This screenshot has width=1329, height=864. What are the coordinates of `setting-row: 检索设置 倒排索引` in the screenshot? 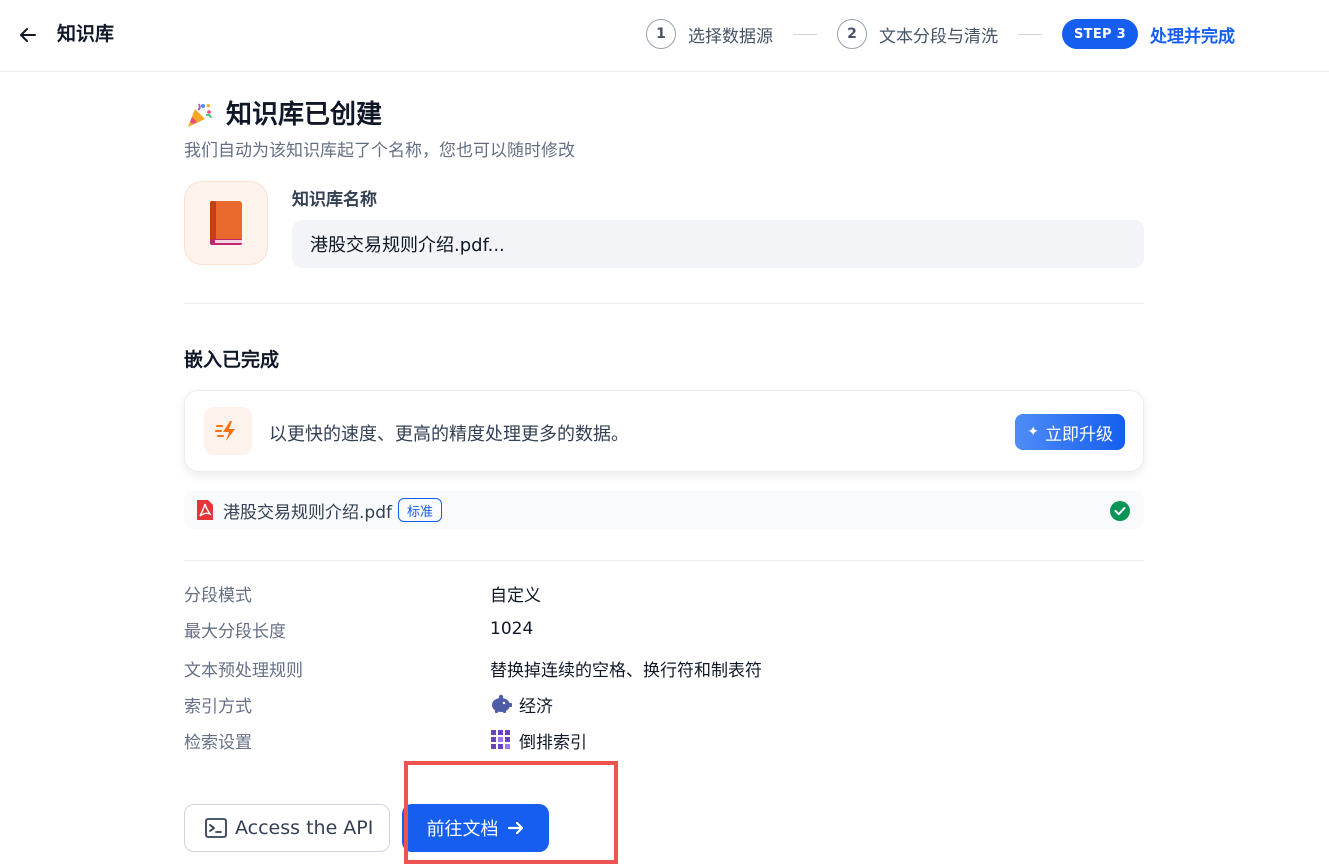 It's located at (664, 740).